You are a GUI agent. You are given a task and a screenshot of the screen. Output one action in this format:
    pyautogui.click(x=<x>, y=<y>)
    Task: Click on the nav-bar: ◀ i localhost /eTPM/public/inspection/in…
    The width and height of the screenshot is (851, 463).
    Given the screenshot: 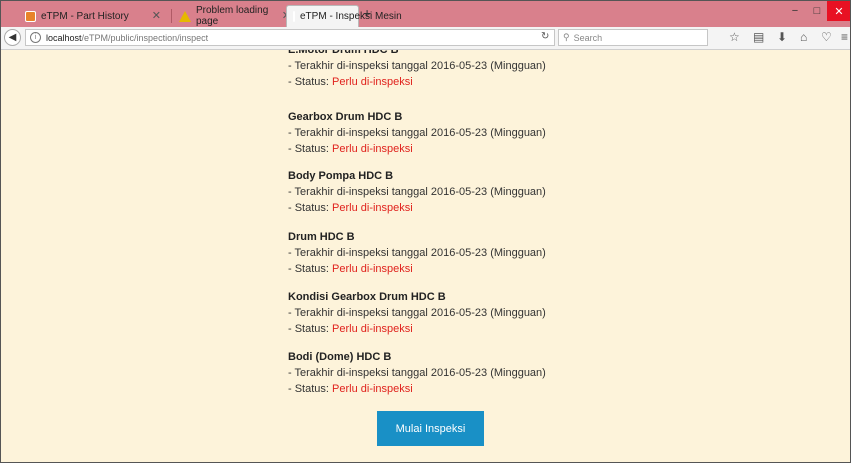 What is the action you would take?
    pyautogui.click(x=425, y=38)
    